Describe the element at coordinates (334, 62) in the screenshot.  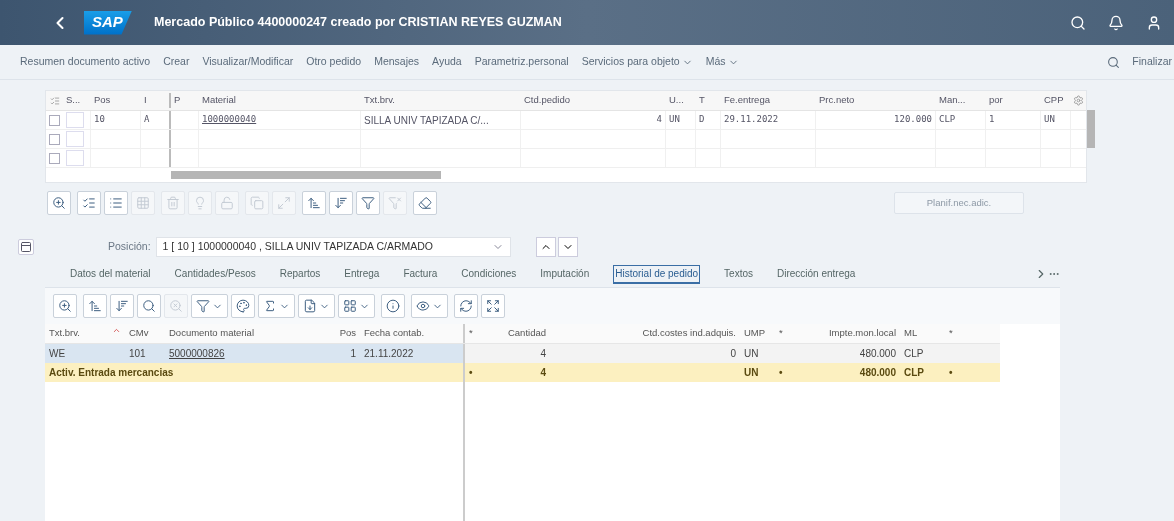
I see `menu-item: Otro pedido` at that location.